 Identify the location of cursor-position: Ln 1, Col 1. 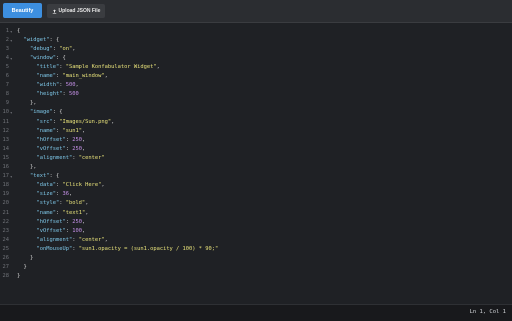
(487, 312).